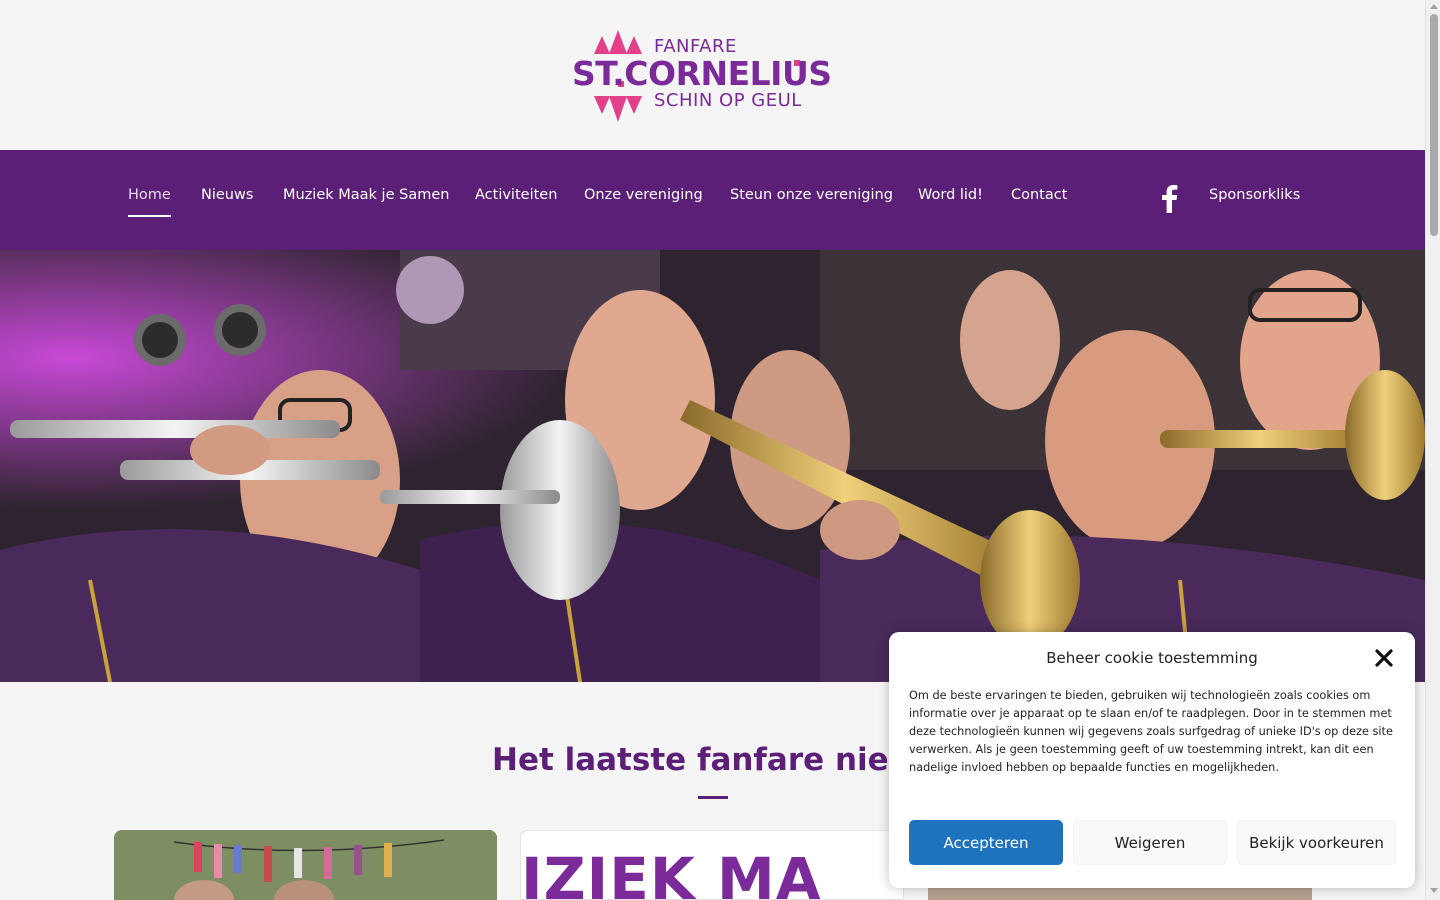 Image resolution: width=1440 pixels, height=900 pixels. Describe the element at coordinates (728, 100) in the screenshot. I see `logo-bottom-text: SCHIN OP GEUL` at that location.